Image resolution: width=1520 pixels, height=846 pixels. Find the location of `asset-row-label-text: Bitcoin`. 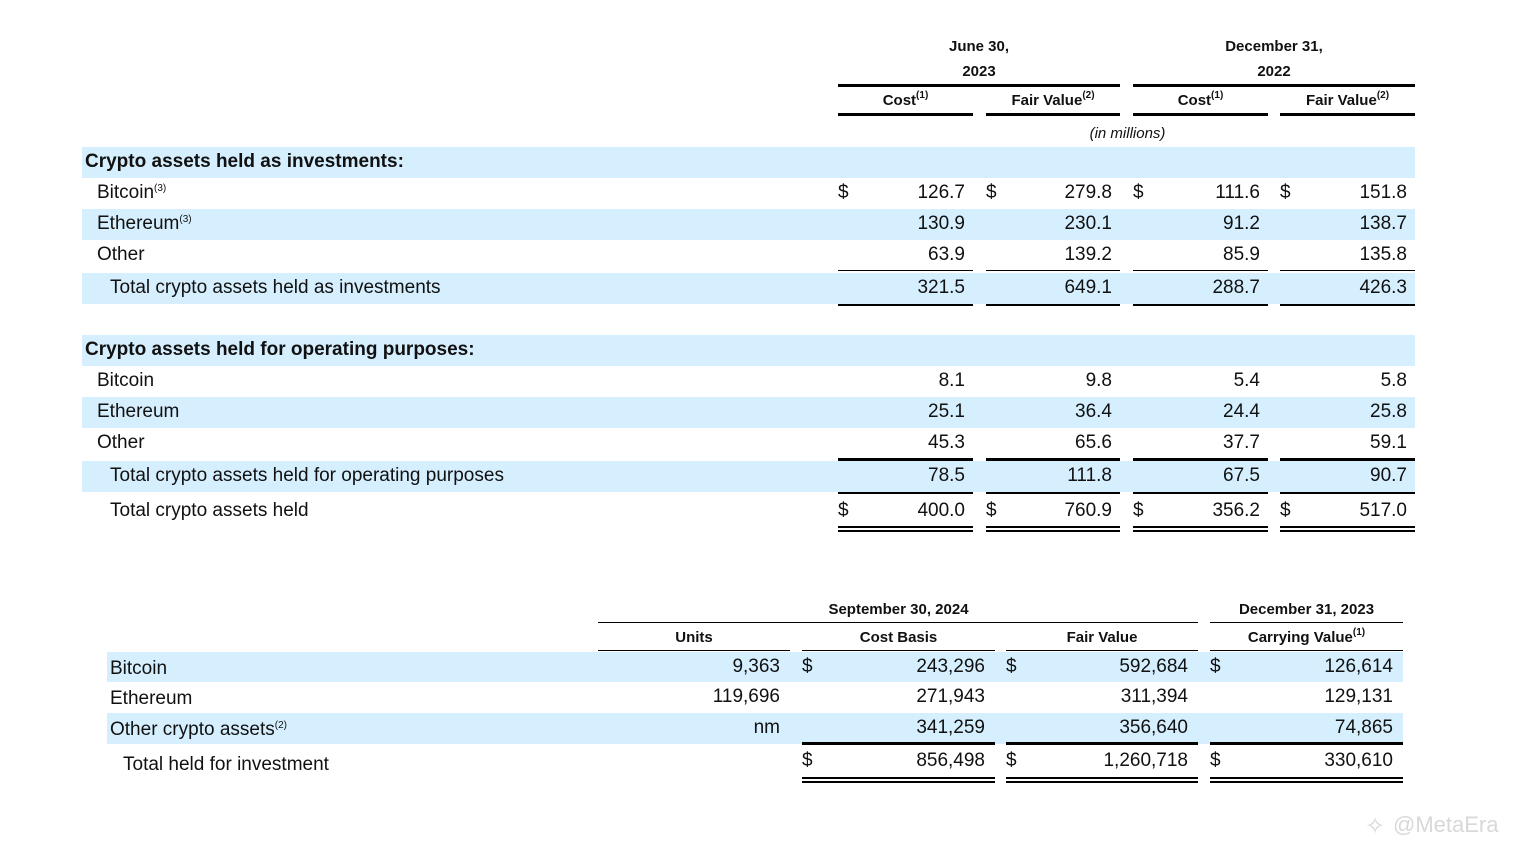

asset-row-label-text: Bitcoin is located at coordinates (126, 192).